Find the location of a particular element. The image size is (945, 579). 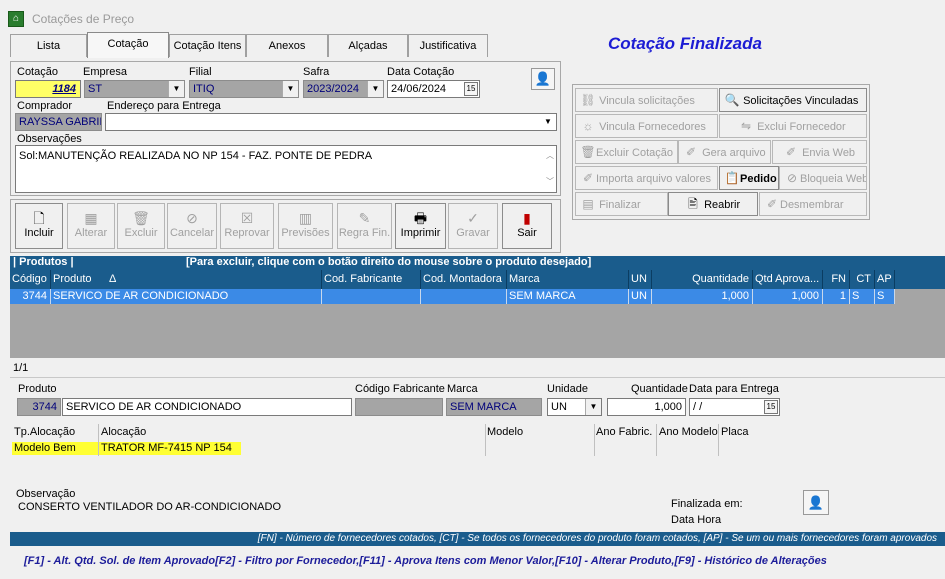

endereco-select: ▼ is located at coordinates (331, 122).